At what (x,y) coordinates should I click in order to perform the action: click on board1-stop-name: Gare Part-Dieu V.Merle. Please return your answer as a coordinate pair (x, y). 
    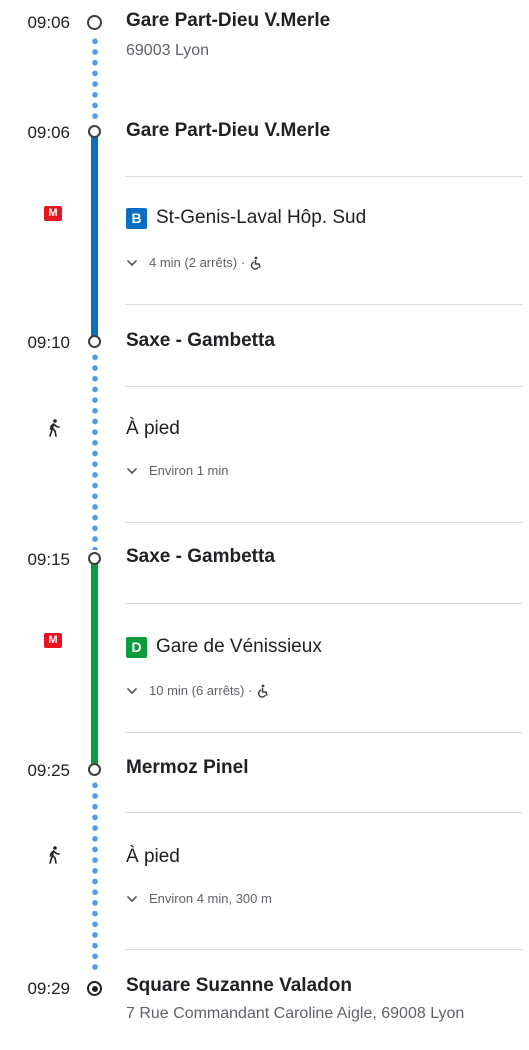
    Looking at the image, I should click on (228, 131).